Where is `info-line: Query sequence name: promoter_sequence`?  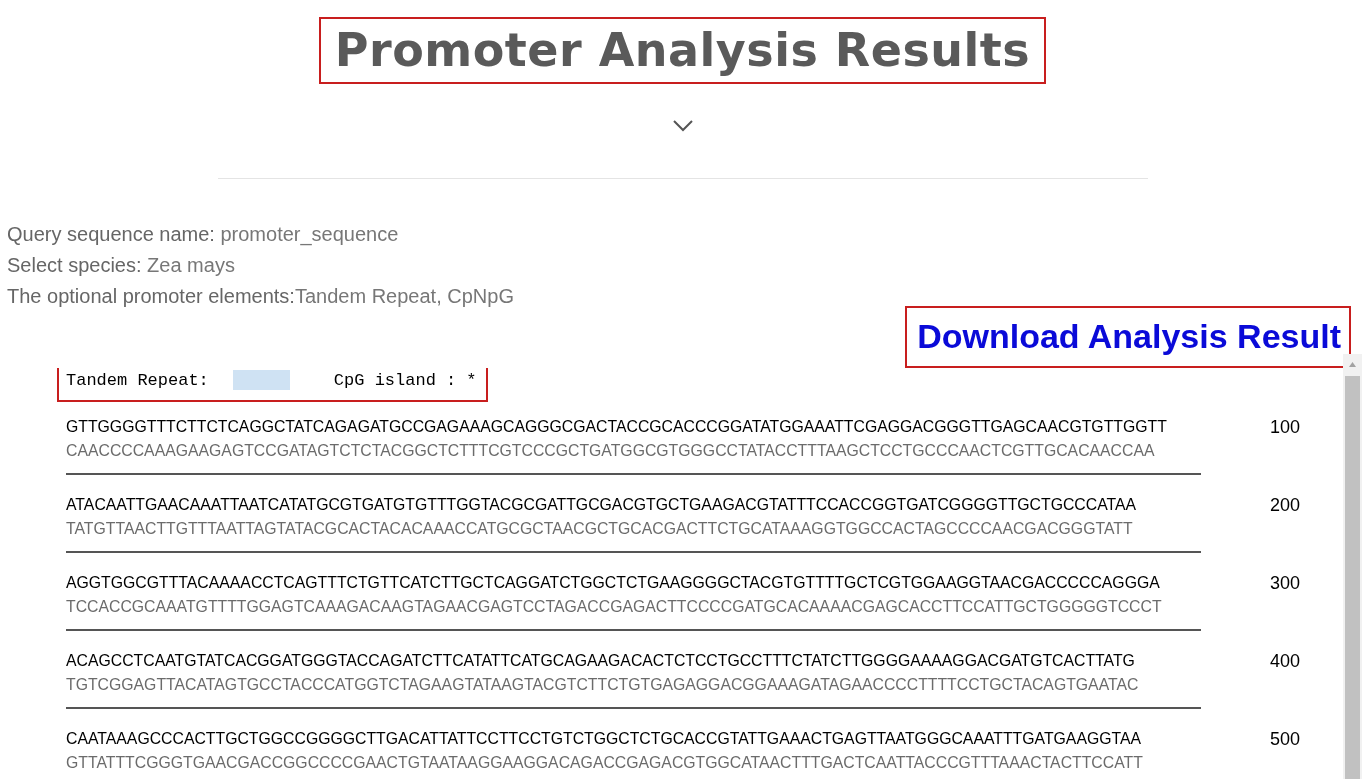 info-line: Query sequence name: promoter_sequence is located at coordinates (203, 235).